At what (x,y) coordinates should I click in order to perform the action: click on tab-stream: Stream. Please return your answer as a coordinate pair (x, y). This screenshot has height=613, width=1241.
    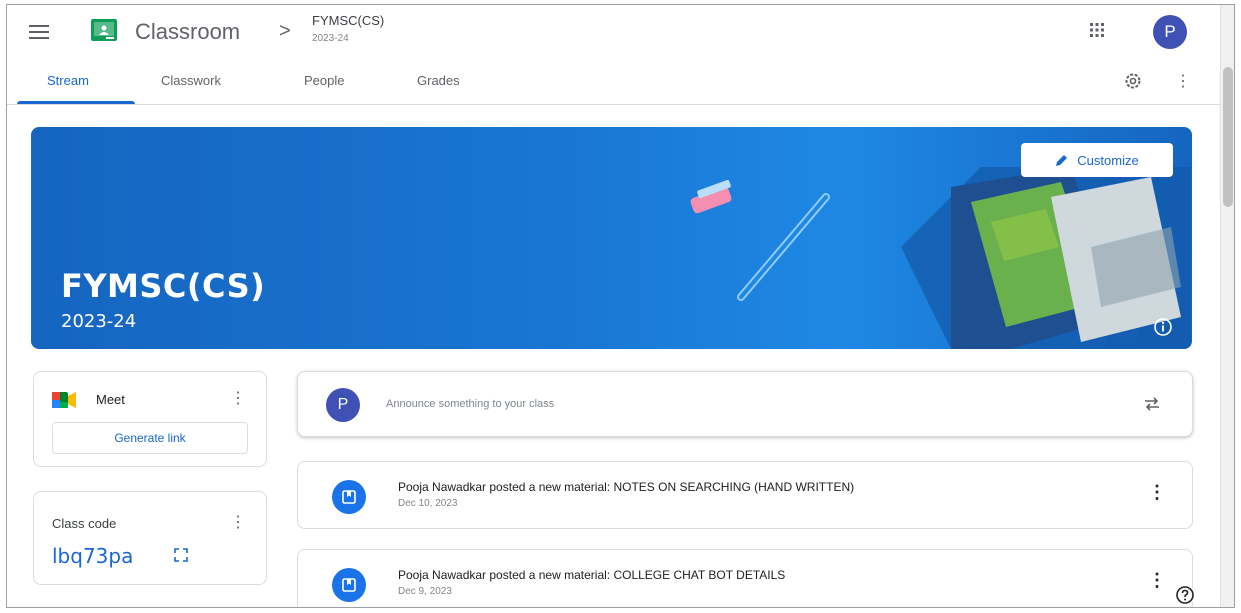
    Looking at the image, I should click on (68, 80).